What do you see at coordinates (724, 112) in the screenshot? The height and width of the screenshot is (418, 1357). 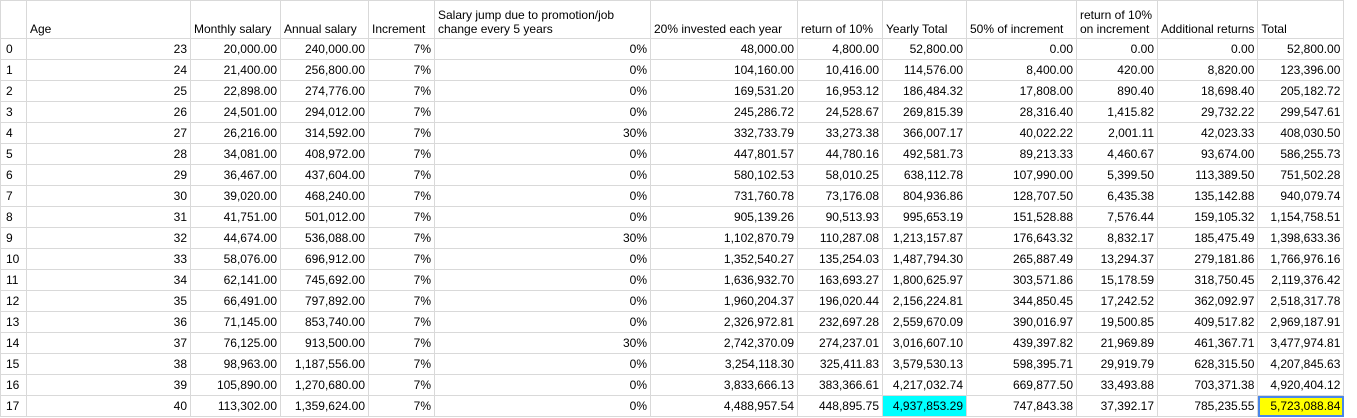 I see `cell-invested: 245,286.72` at bounding box center [724, 112].